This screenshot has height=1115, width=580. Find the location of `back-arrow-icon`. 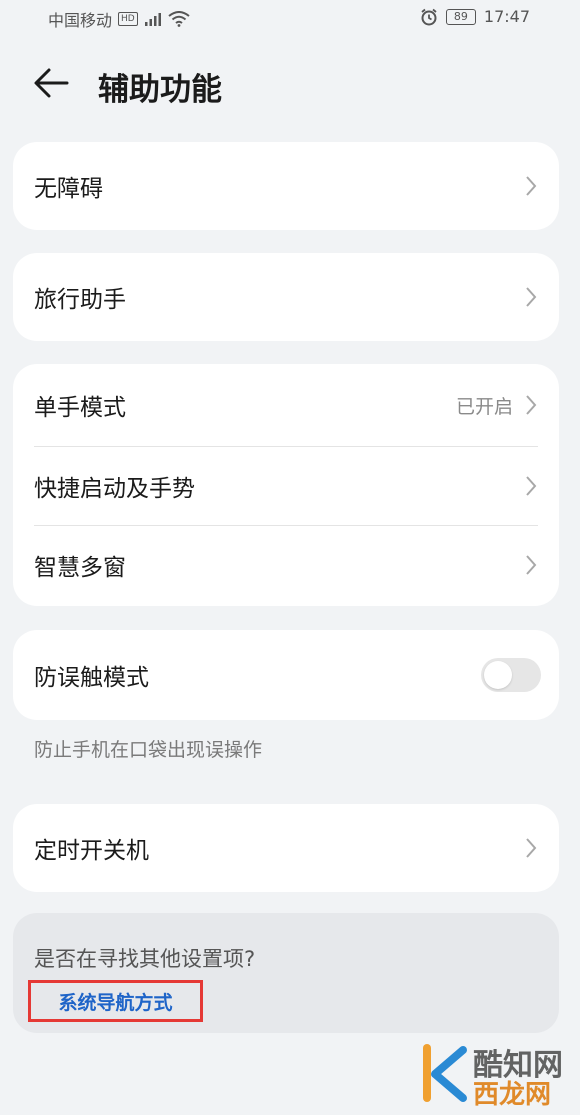

back-arrow-icon is located at coordinates (51, 83).